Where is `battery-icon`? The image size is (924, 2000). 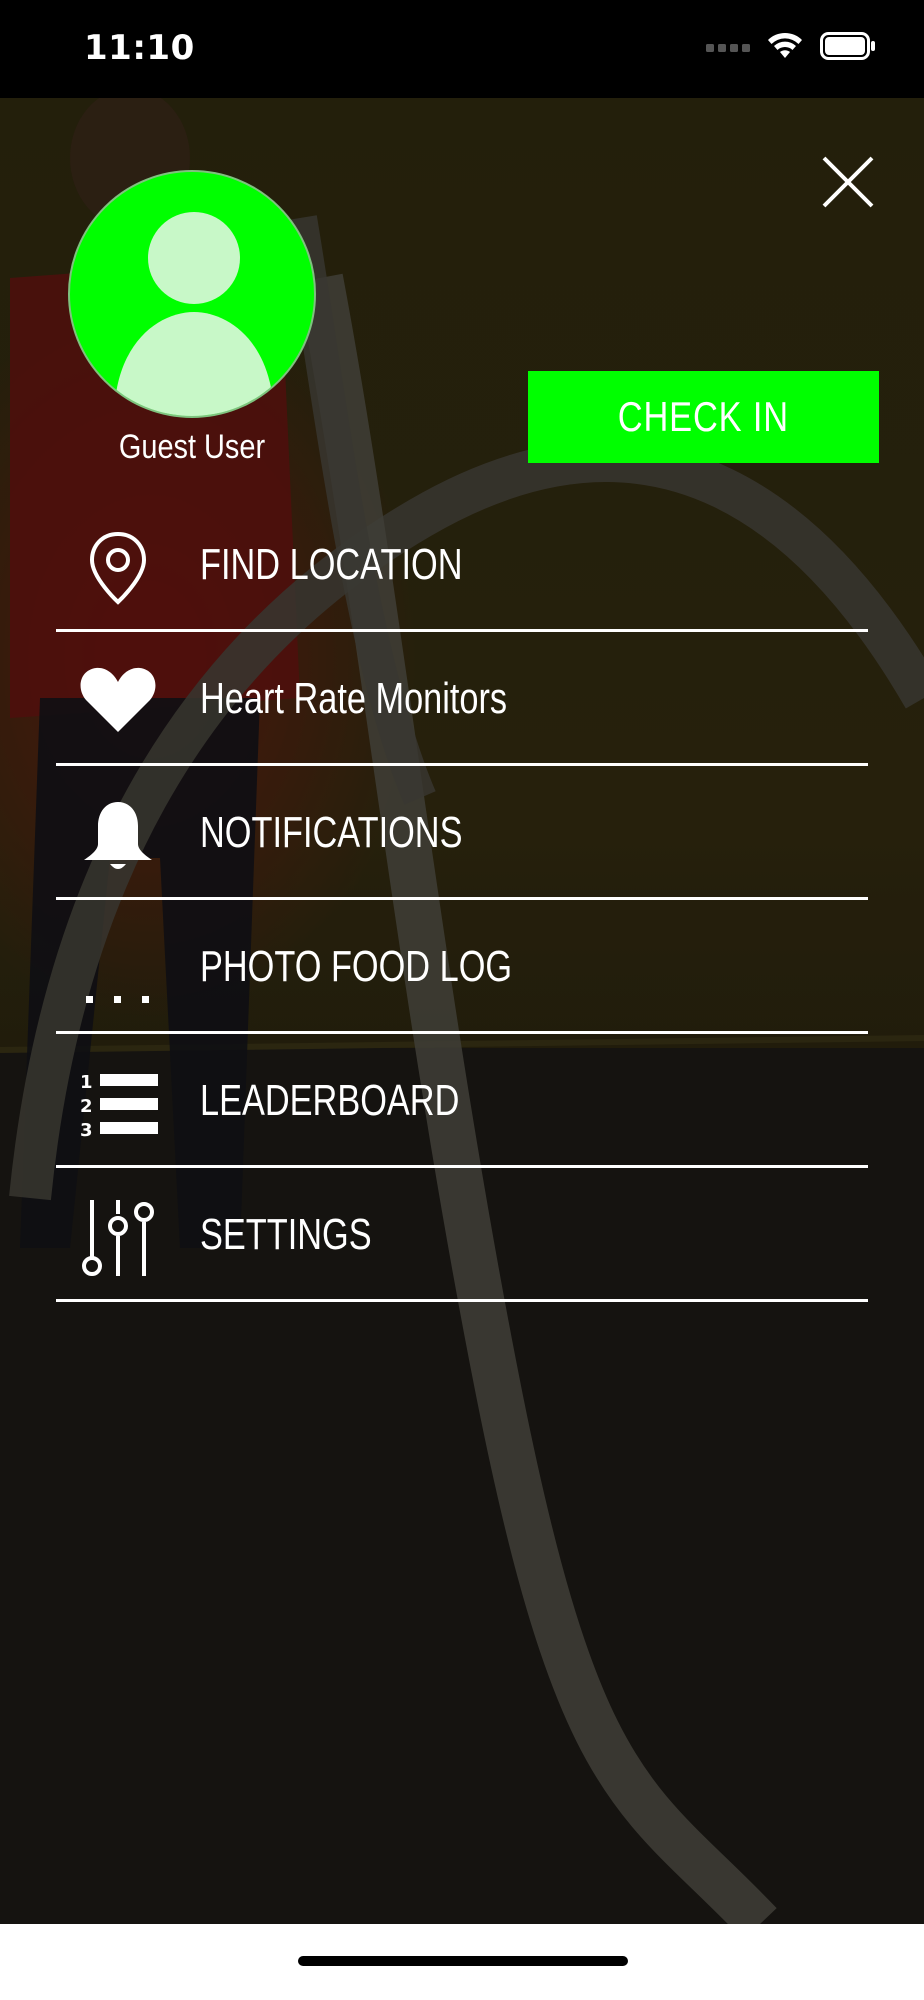 battery-icon is located at coordinates (847, 46).